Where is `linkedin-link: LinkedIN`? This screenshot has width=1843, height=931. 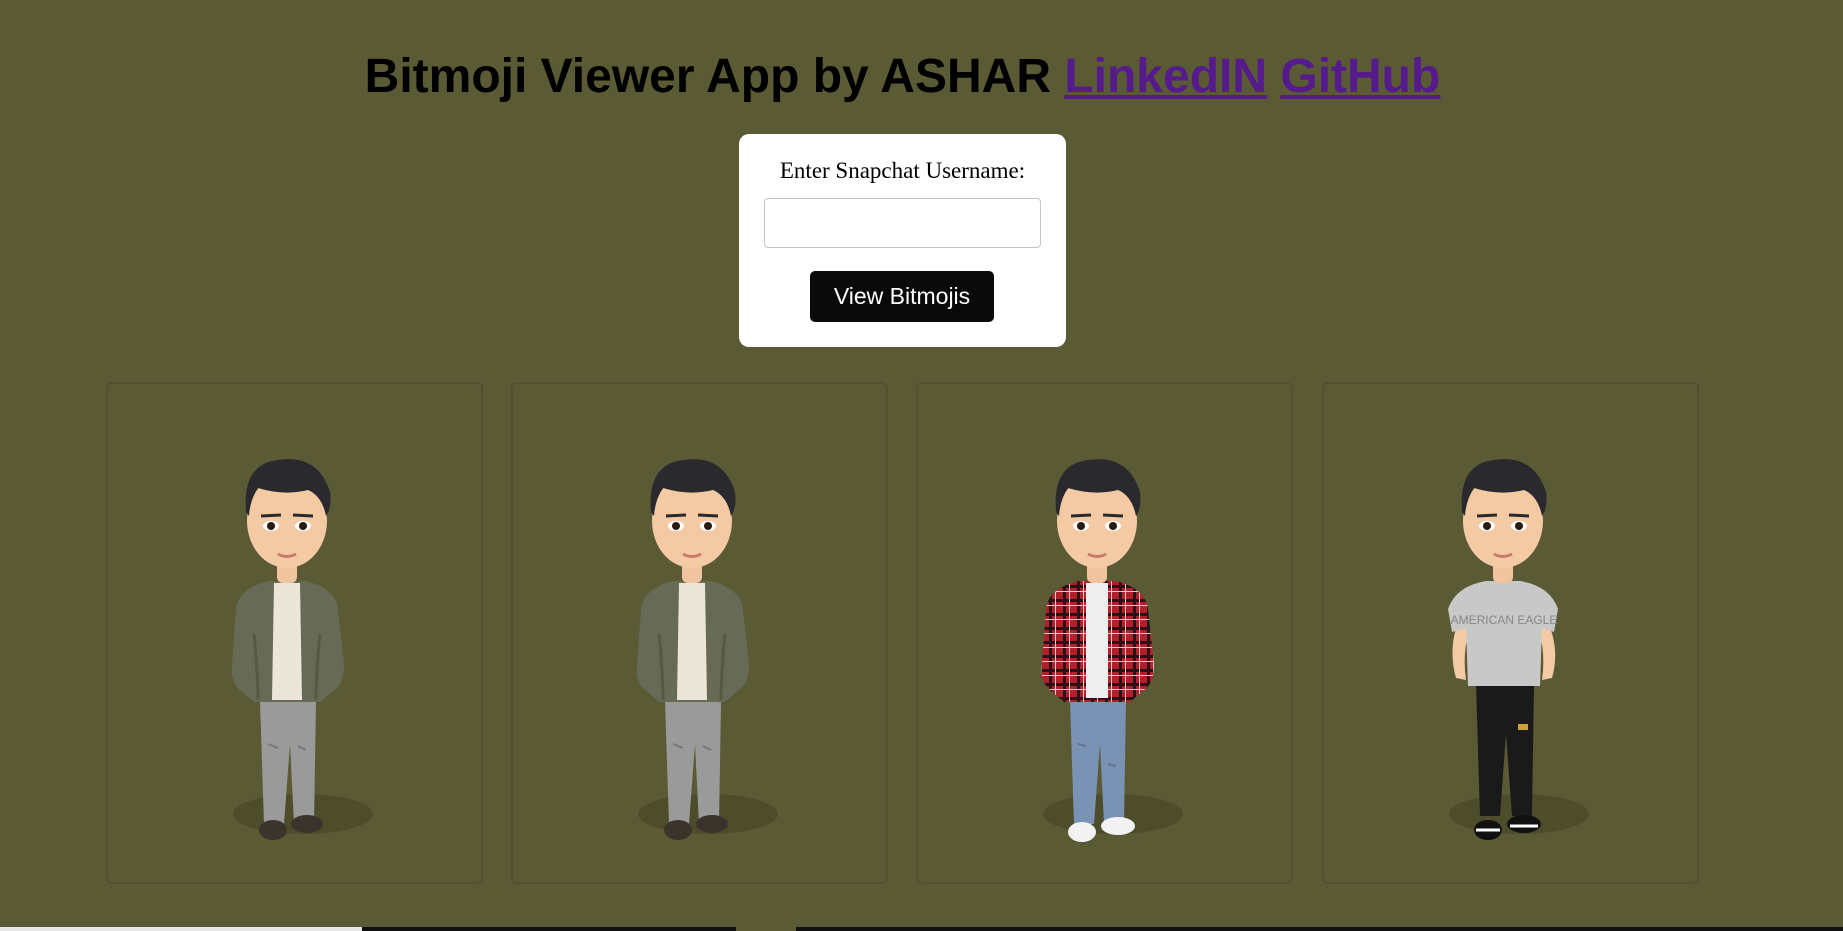
linkedin-link: LinkedIN is located at coordinates (1165, 76).